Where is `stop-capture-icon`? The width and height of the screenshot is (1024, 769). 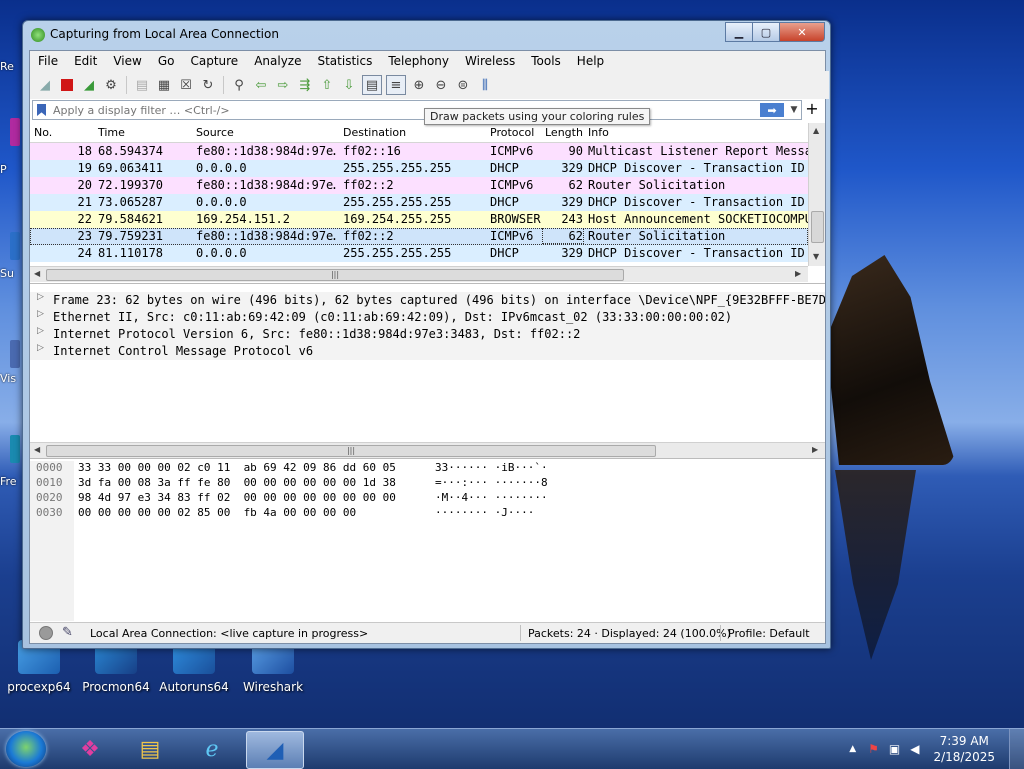 stop-capture-icon is located at coordinates (67, 85).